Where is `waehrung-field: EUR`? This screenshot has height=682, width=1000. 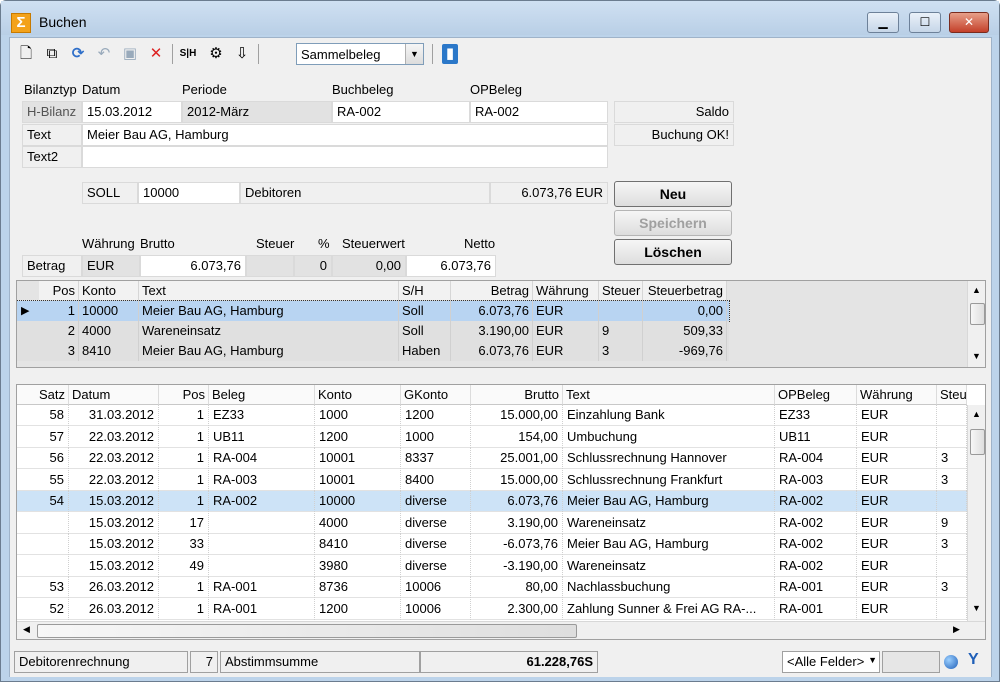
waehrung-field: EUR is located at coordinates (111, 266).